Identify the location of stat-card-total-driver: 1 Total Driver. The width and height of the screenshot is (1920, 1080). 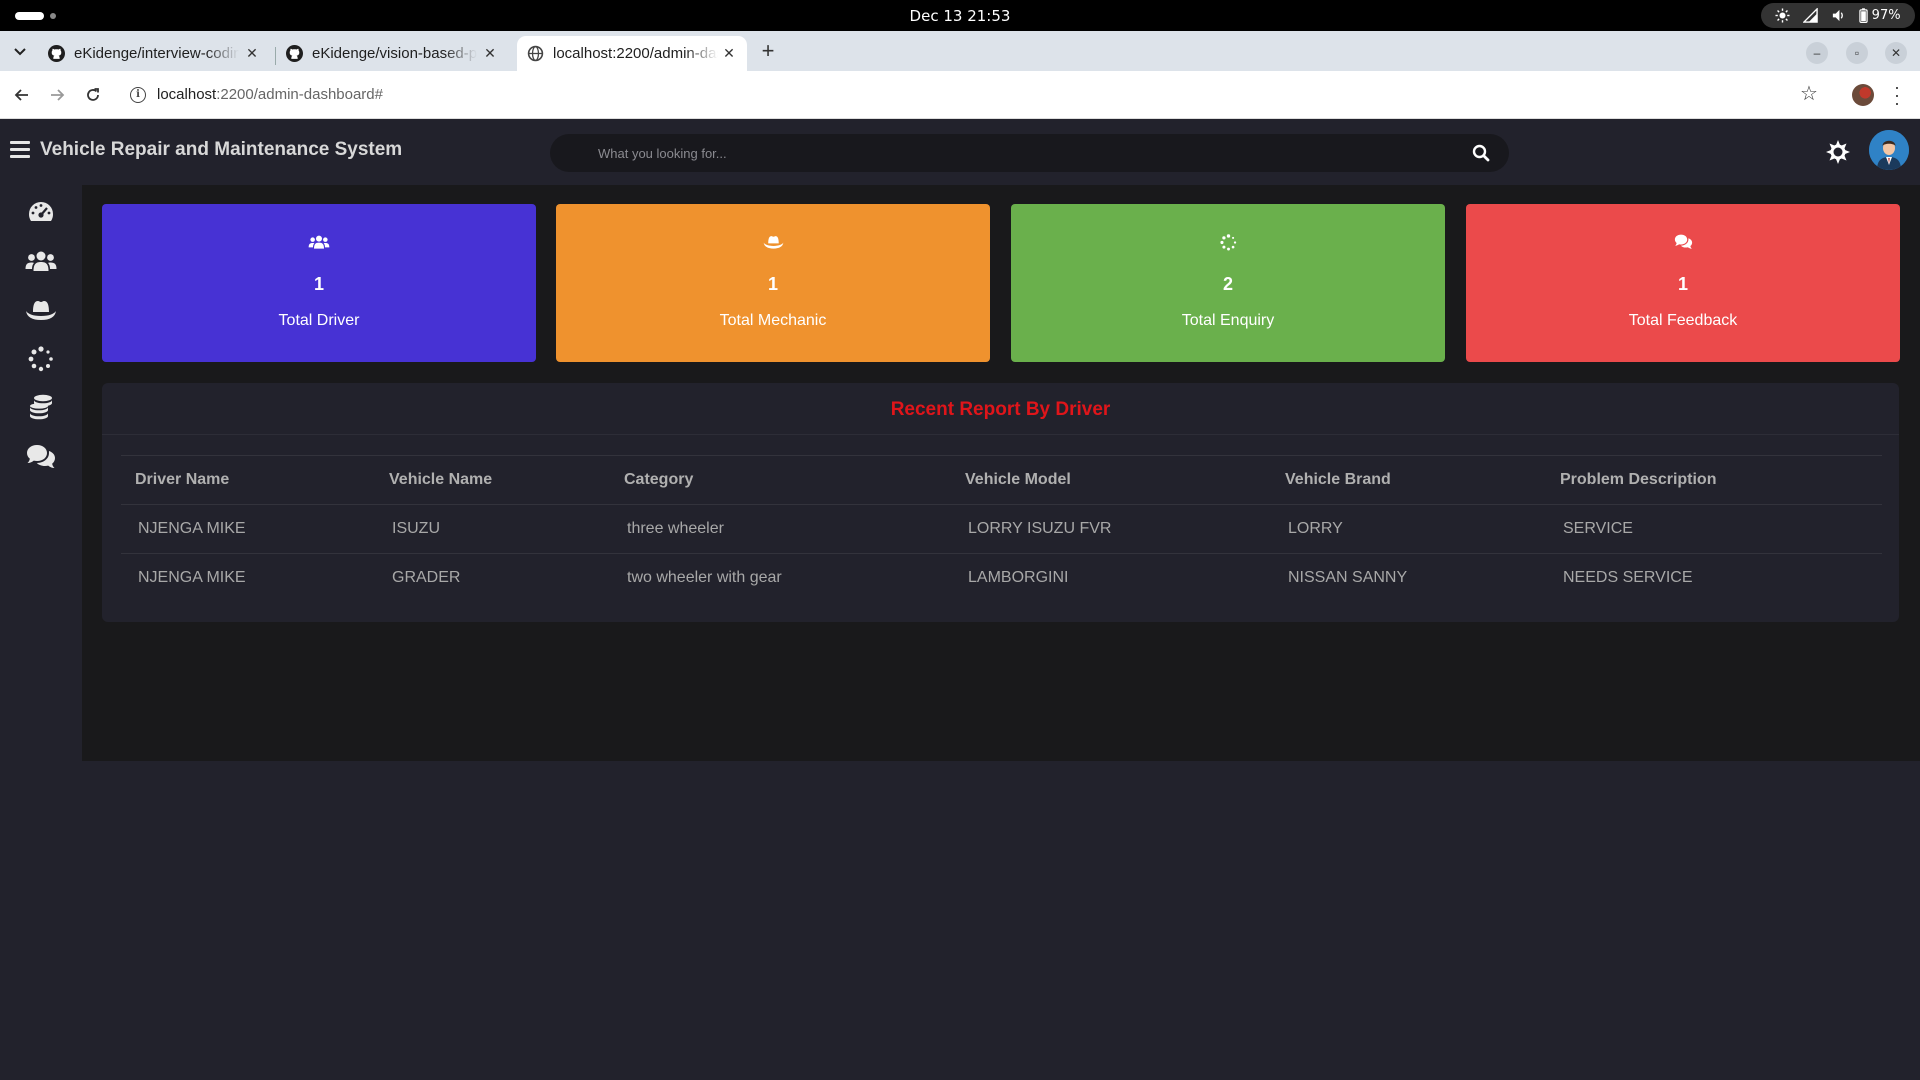
(319, 283).